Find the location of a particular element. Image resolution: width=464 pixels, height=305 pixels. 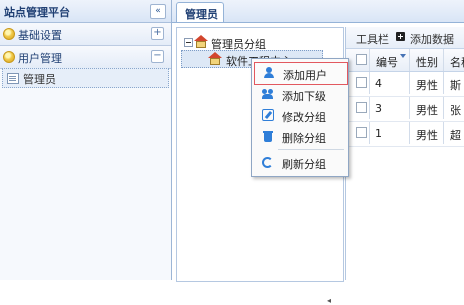

cell-id: 1 is located at coordinates (378, 133).